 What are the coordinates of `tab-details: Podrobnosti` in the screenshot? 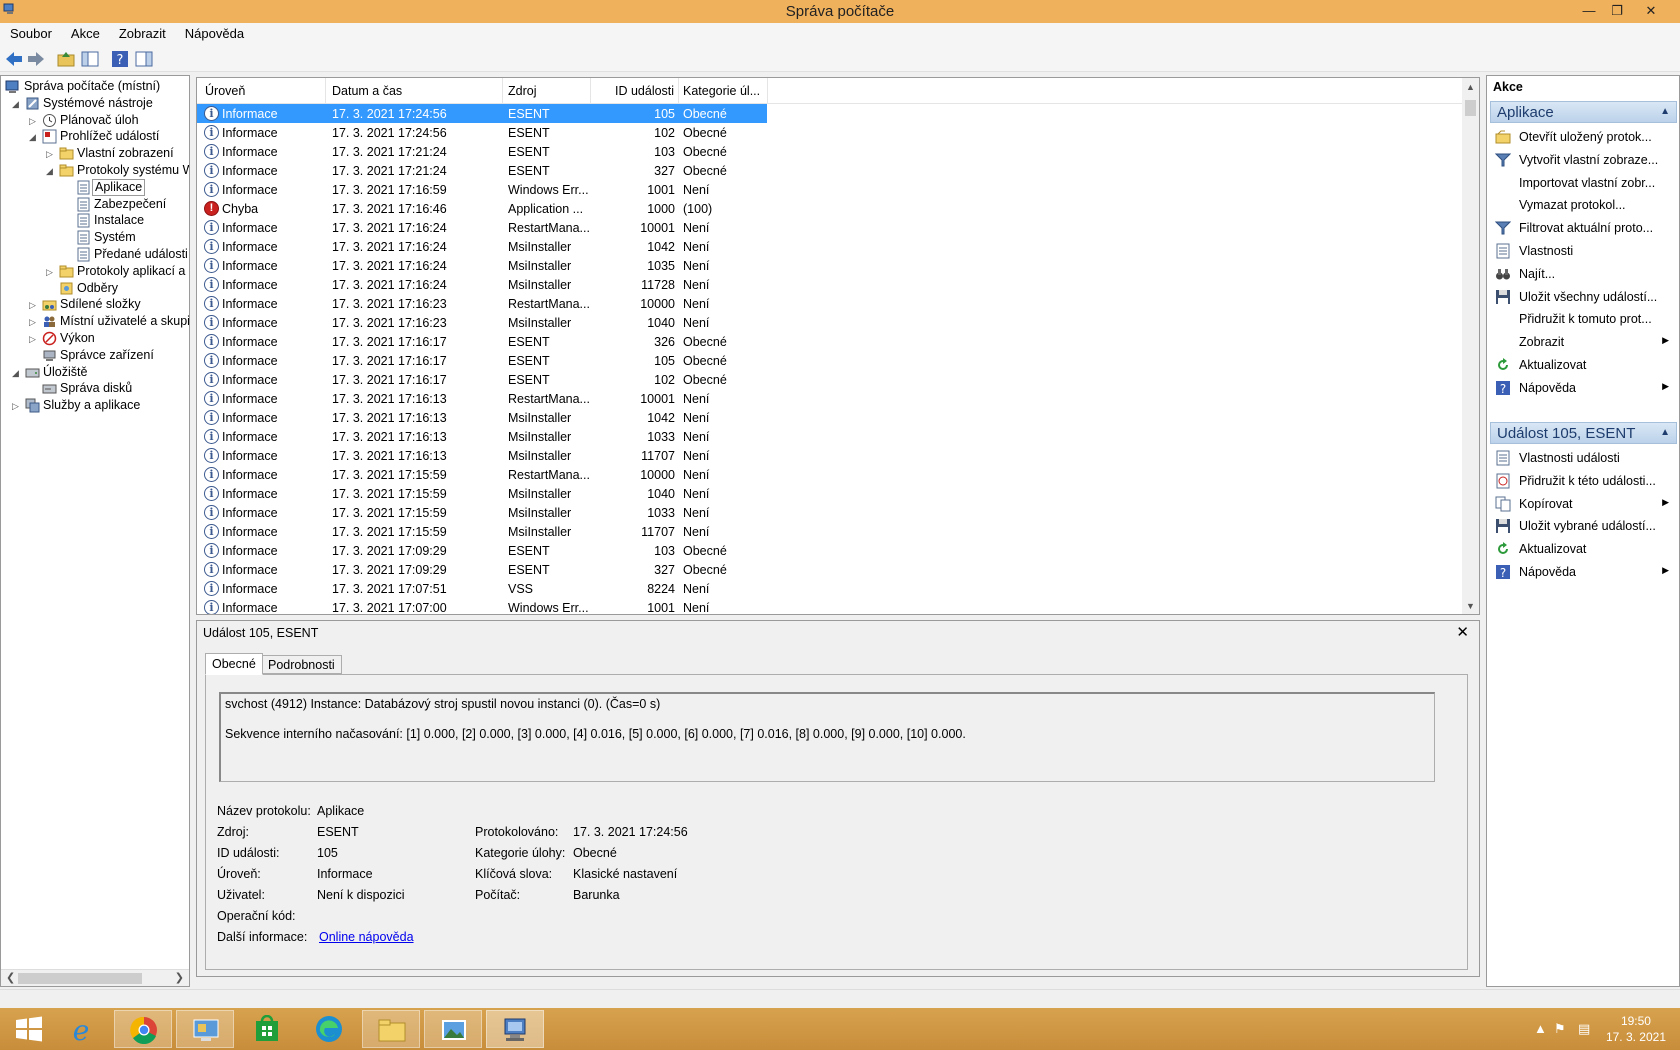 It's located at (301, 664).